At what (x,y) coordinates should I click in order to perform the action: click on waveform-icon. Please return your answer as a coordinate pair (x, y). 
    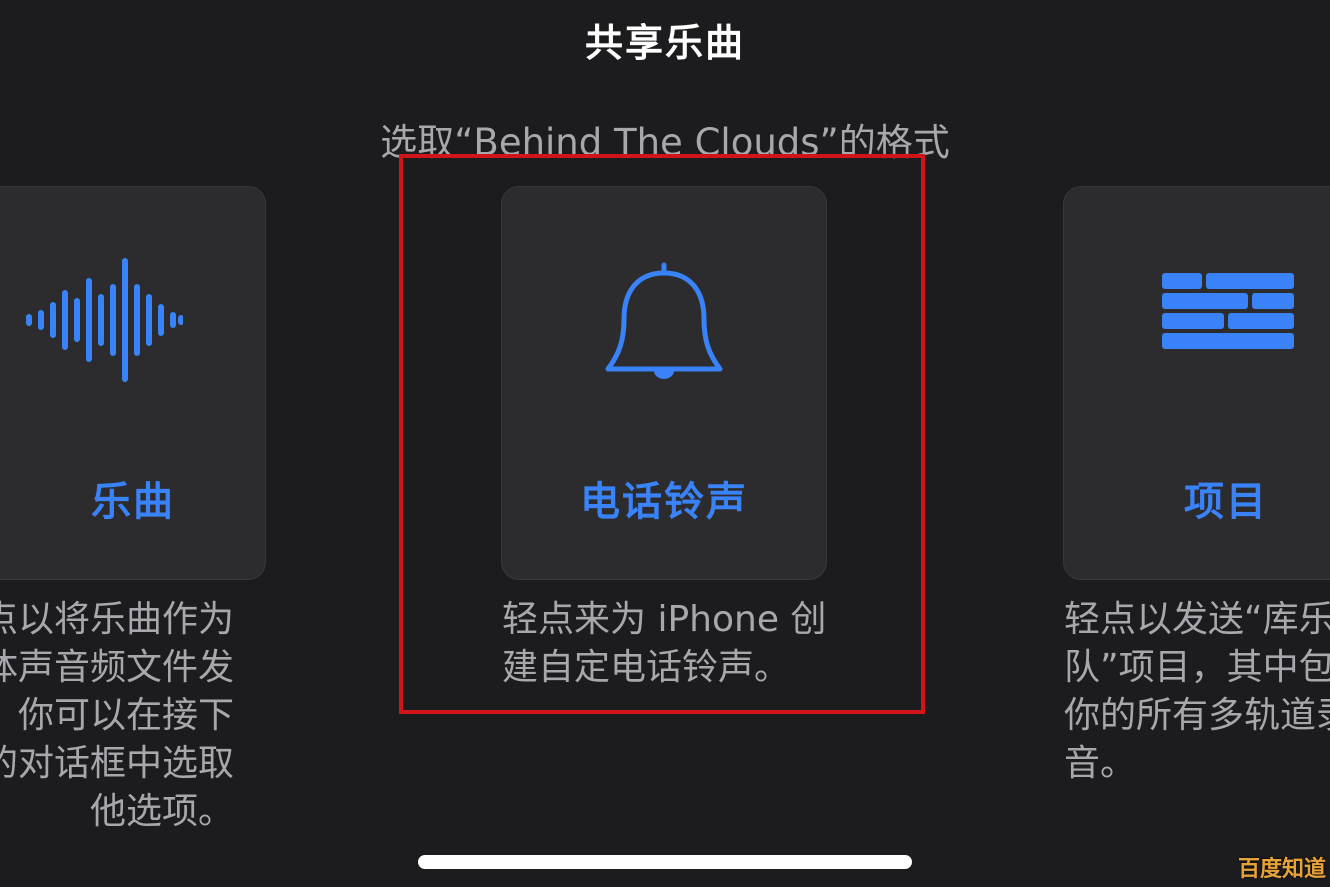
    Looking at the image, I should click on (132, 320).